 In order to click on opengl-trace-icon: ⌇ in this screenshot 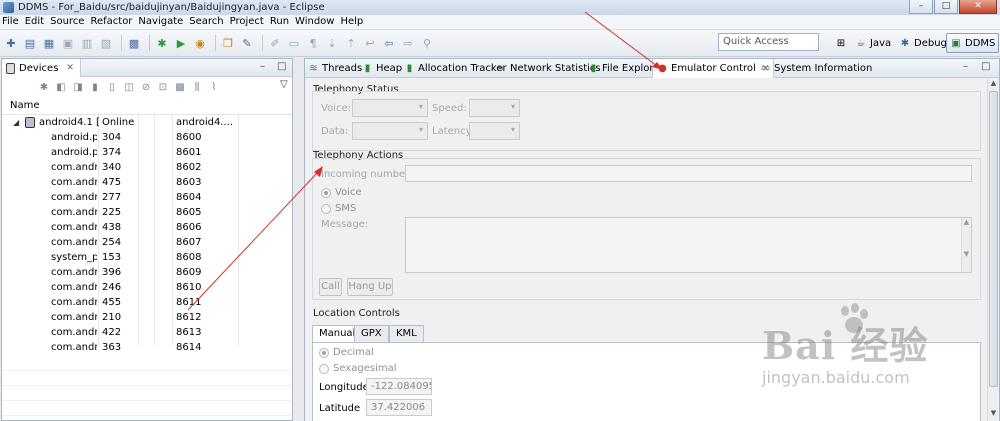, I will do `click(214, 87)`.